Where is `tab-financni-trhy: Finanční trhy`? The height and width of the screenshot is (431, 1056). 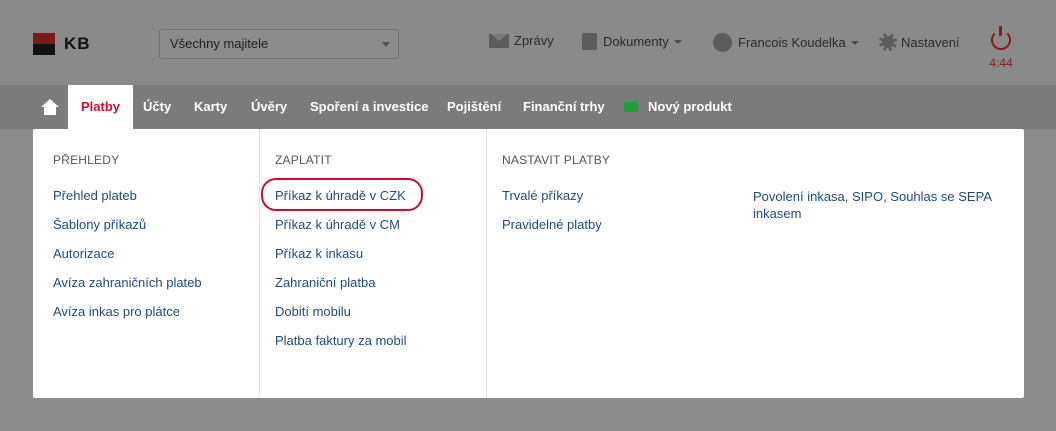 tab-financni-trhy: Finanční trhy is located at coordinates (564, 107).